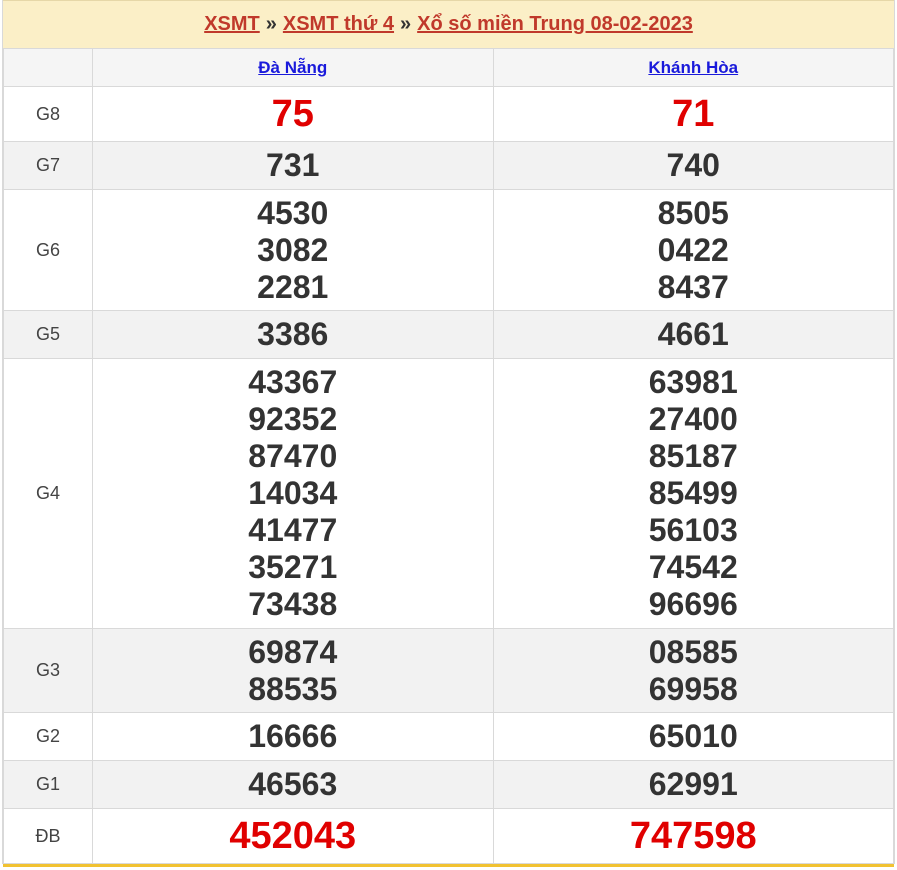  I want to click on result-number: 85499, so click(693, 493).